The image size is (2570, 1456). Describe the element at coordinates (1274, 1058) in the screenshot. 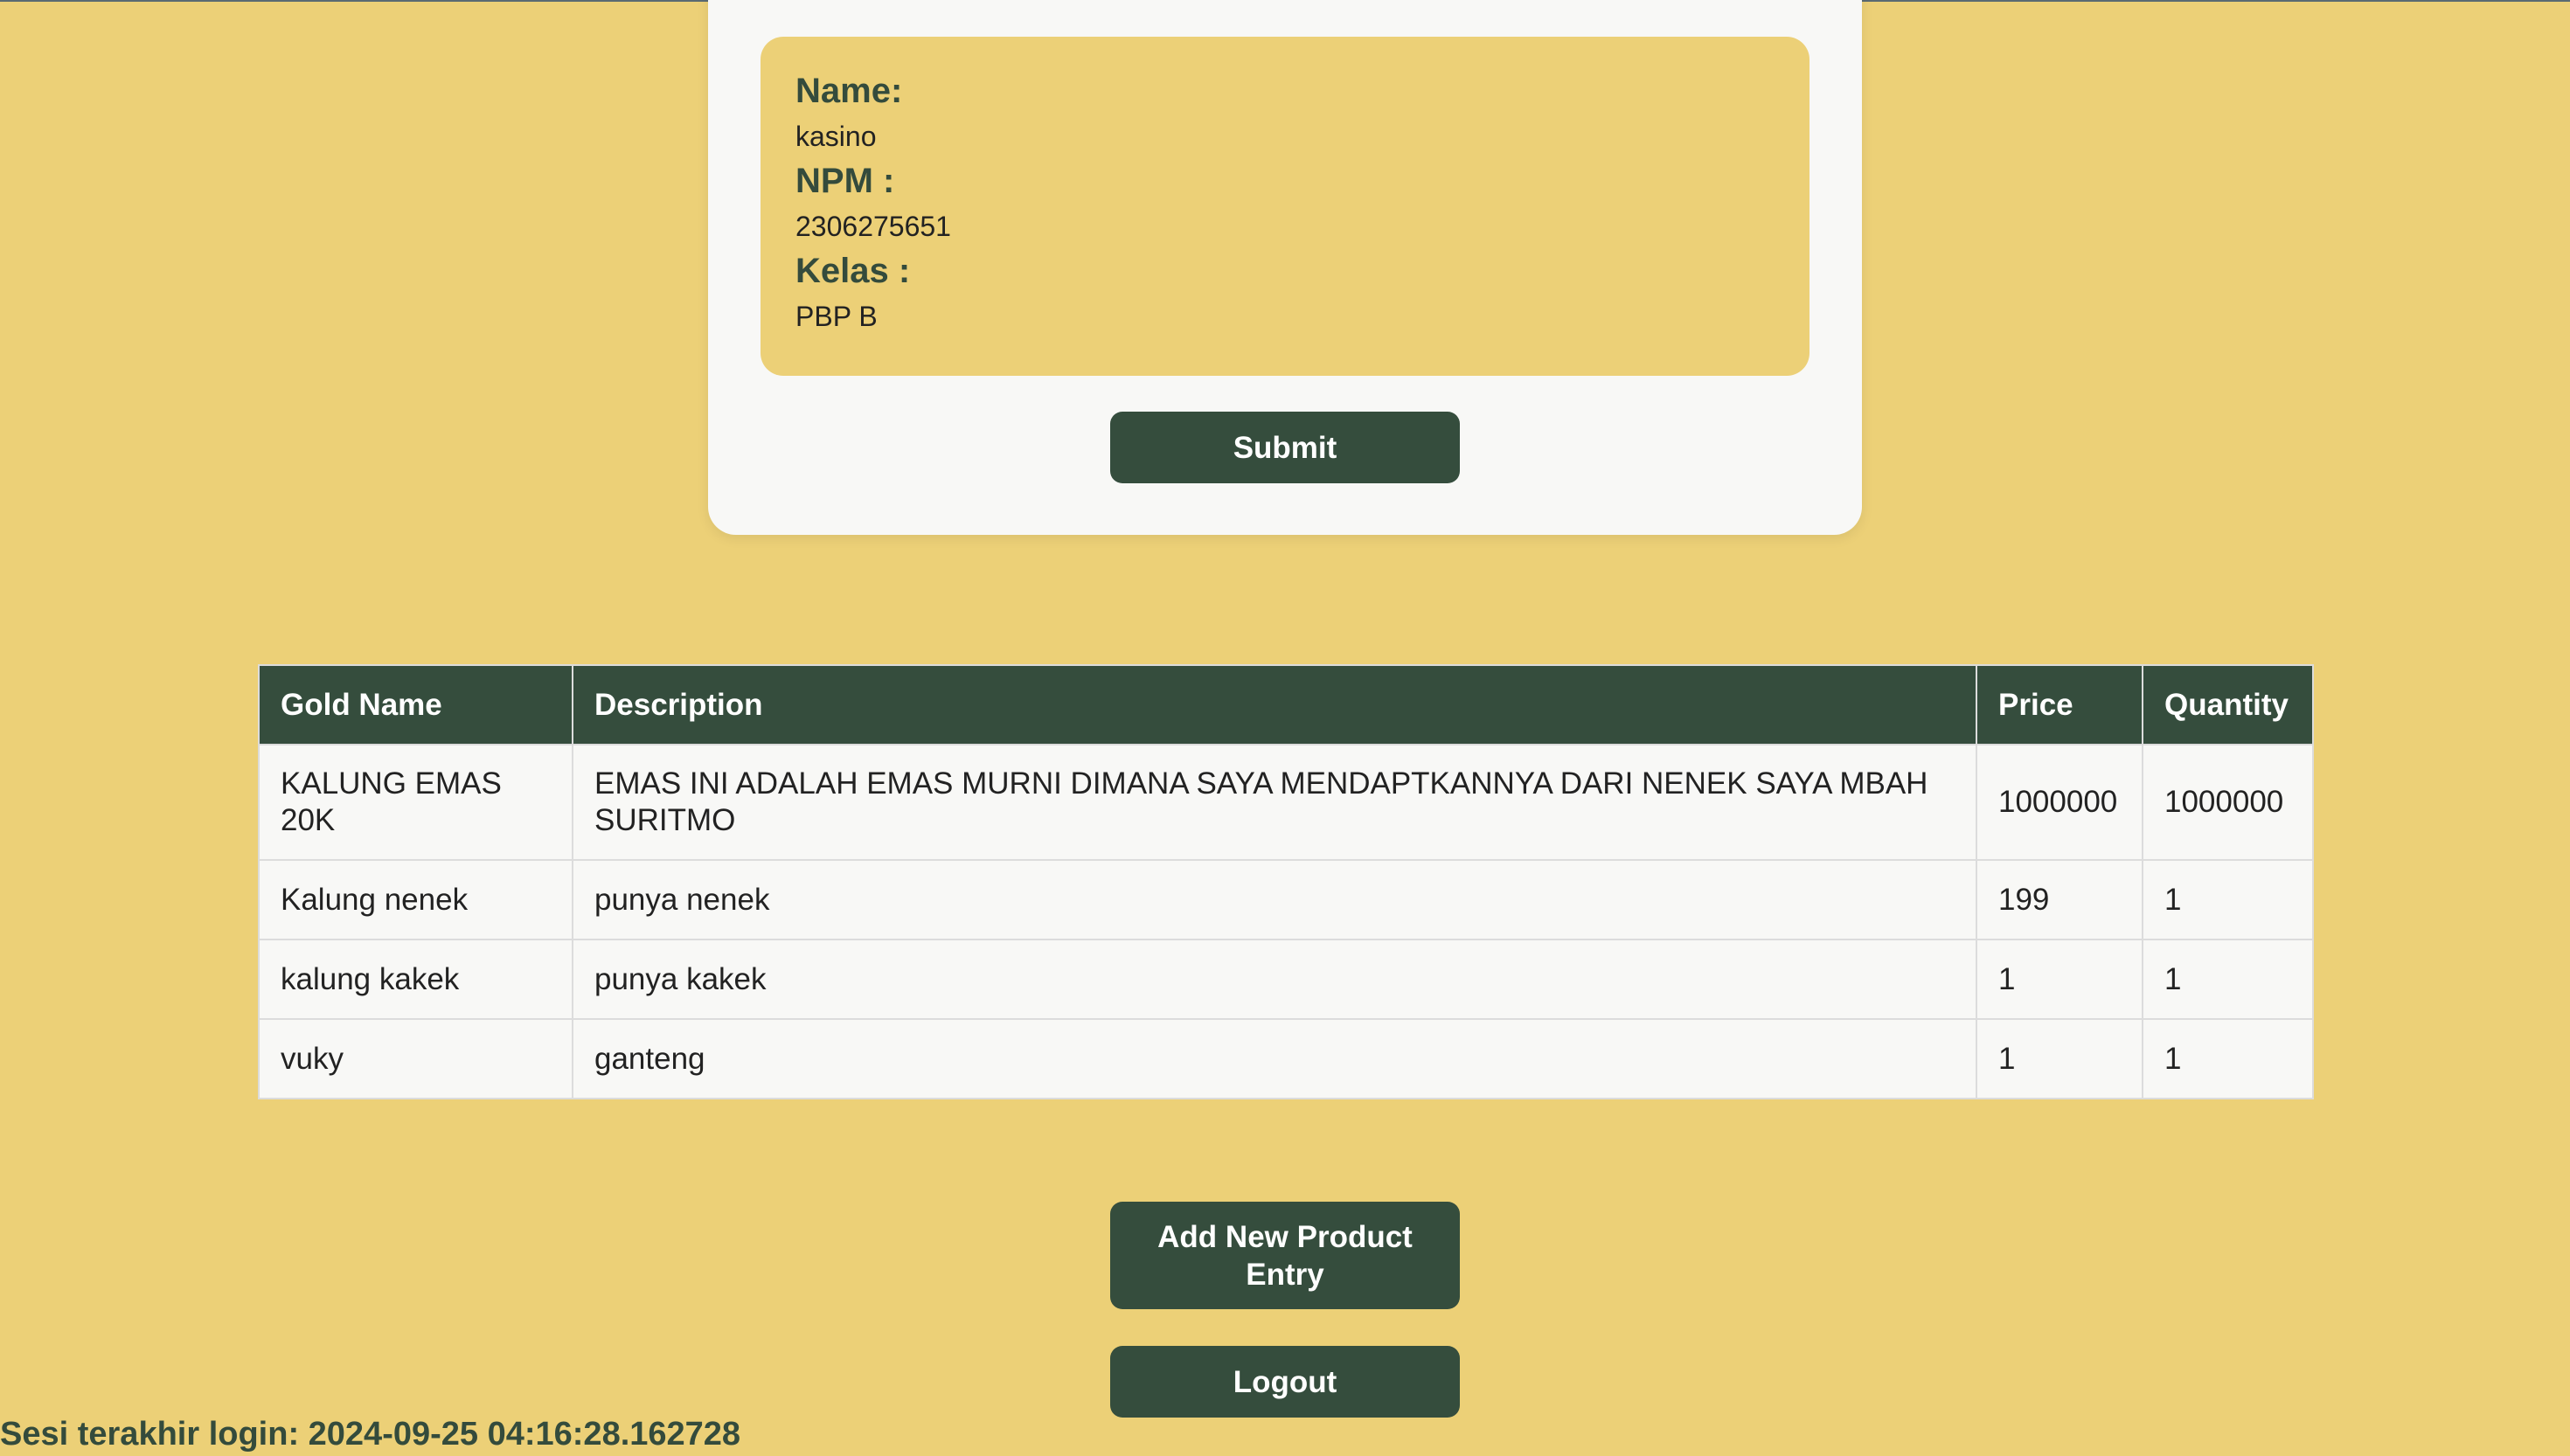

I see `cell-description: ganteng` at that location.